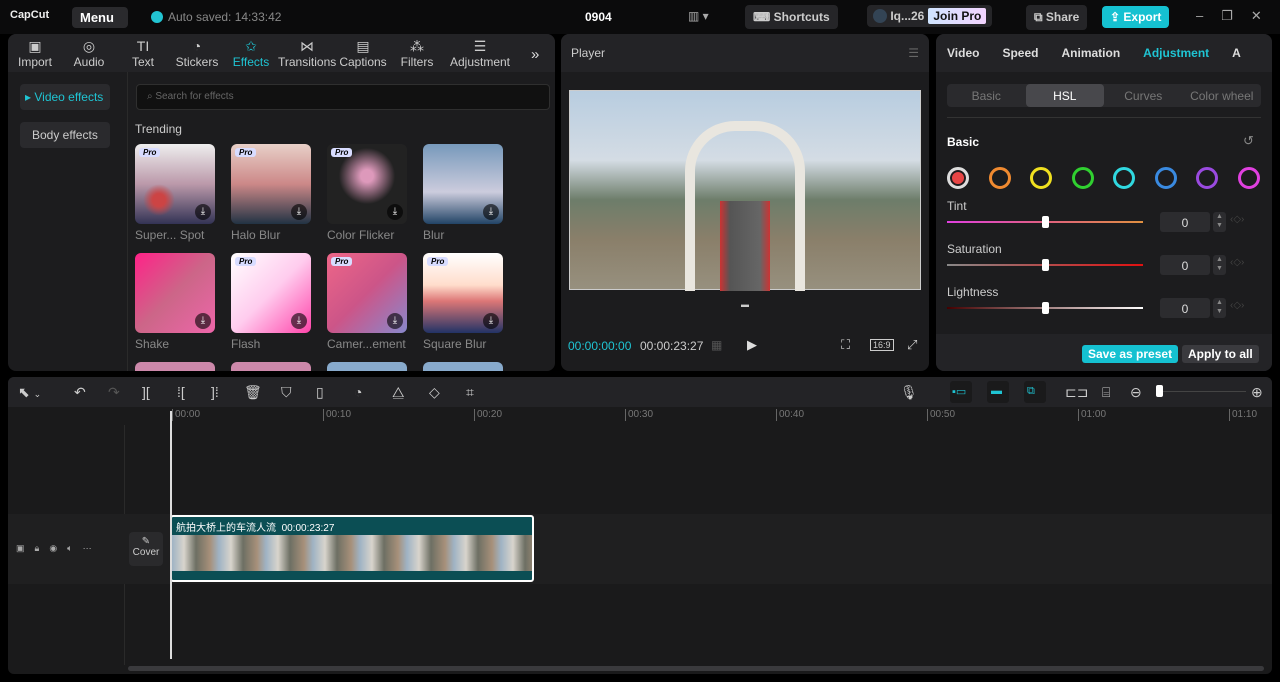  What do you see at coordinates (271, 193) in the screenshot?
I see `effect-card: Pro ⤓ Halo Blur` at bounding box center [271, 193].